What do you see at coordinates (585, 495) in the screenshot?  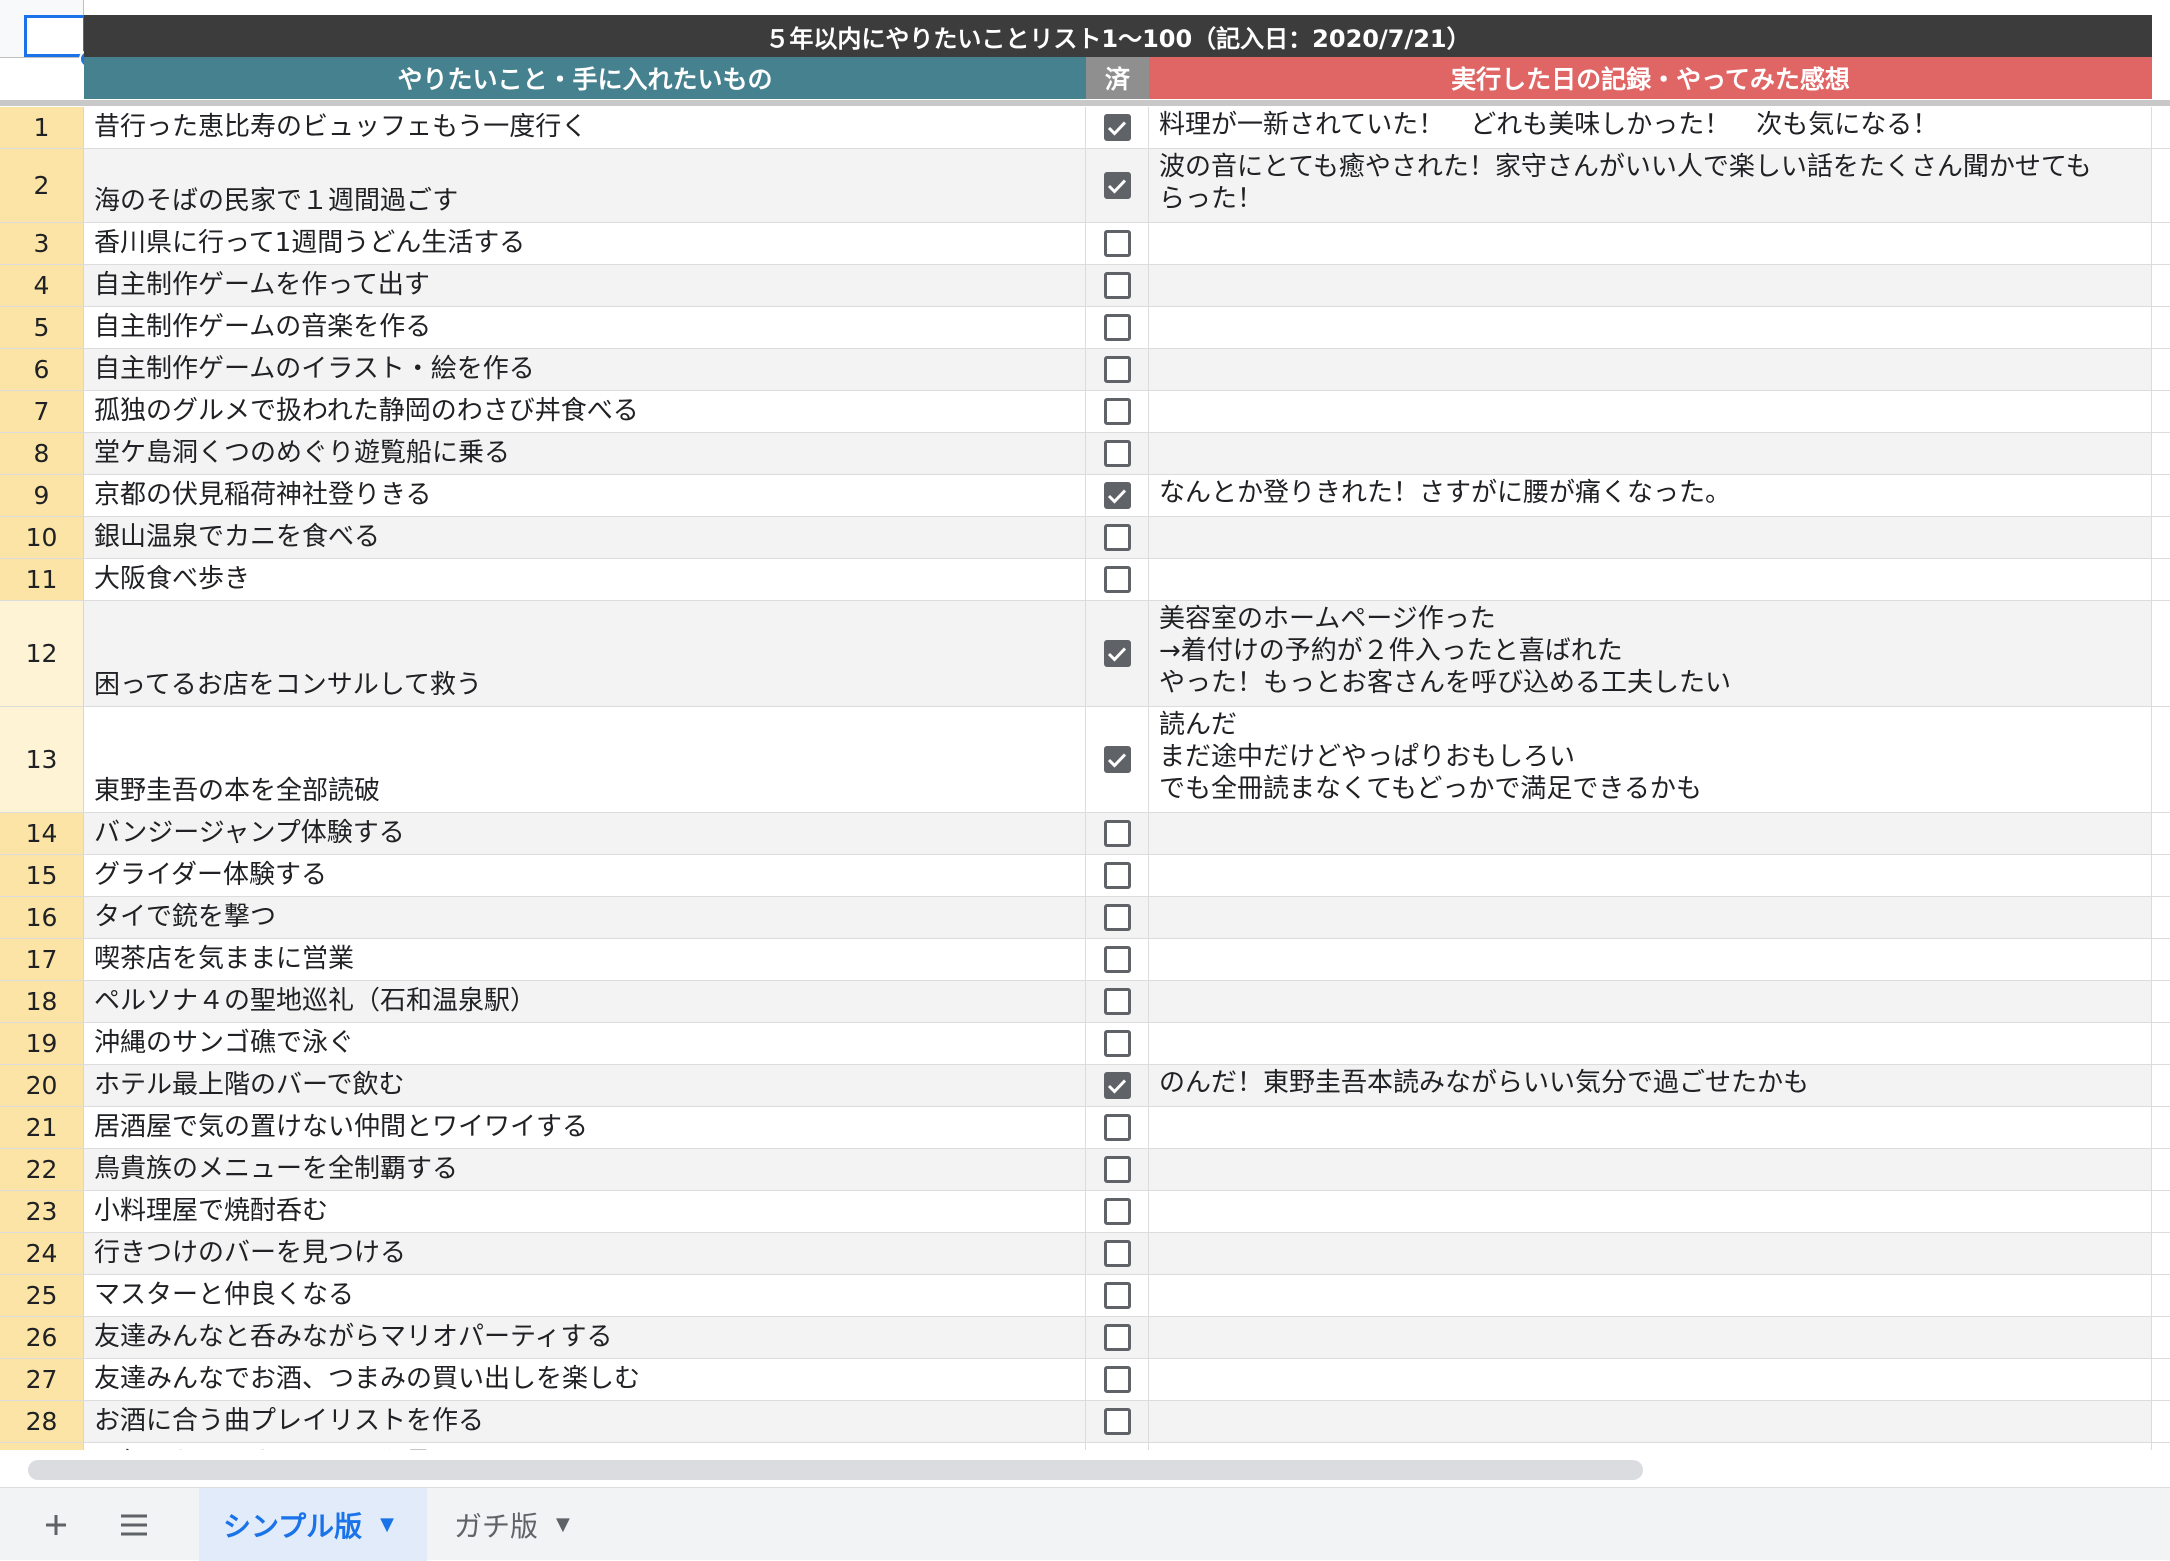 I see `task-cell: 京都の伏見稲荷神社登りきる` at bounding box center [585, 495].